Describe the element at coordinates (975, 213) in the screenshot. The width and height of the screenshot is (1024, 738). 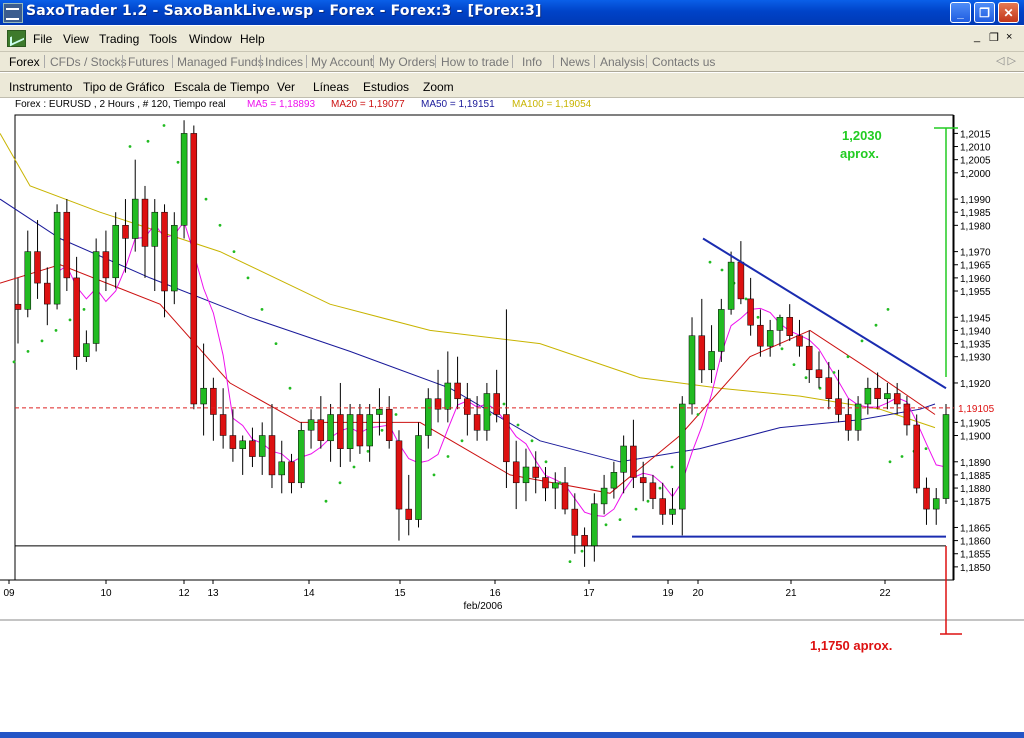
I see `price-tick-label: 1,1985` at that location.